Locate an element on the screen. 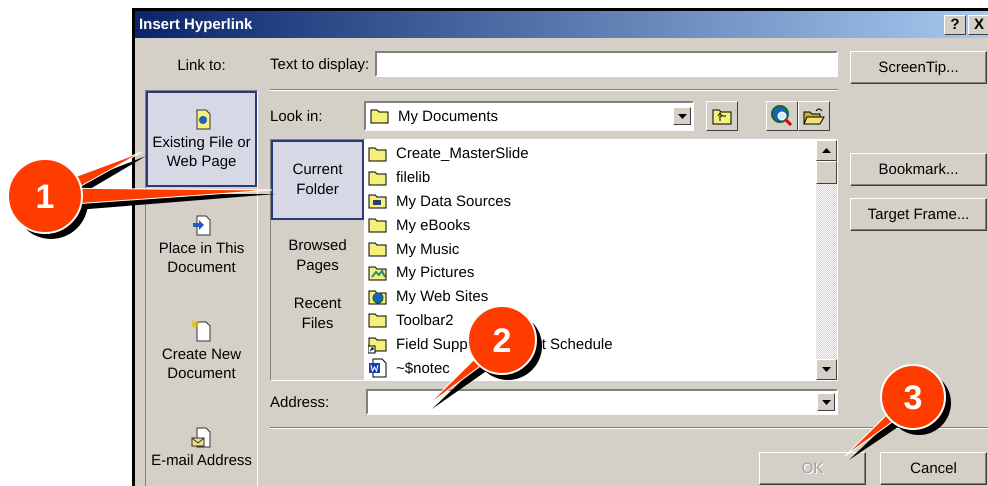  link-type-item: Place in This Document is located at coordinates (201, 245).